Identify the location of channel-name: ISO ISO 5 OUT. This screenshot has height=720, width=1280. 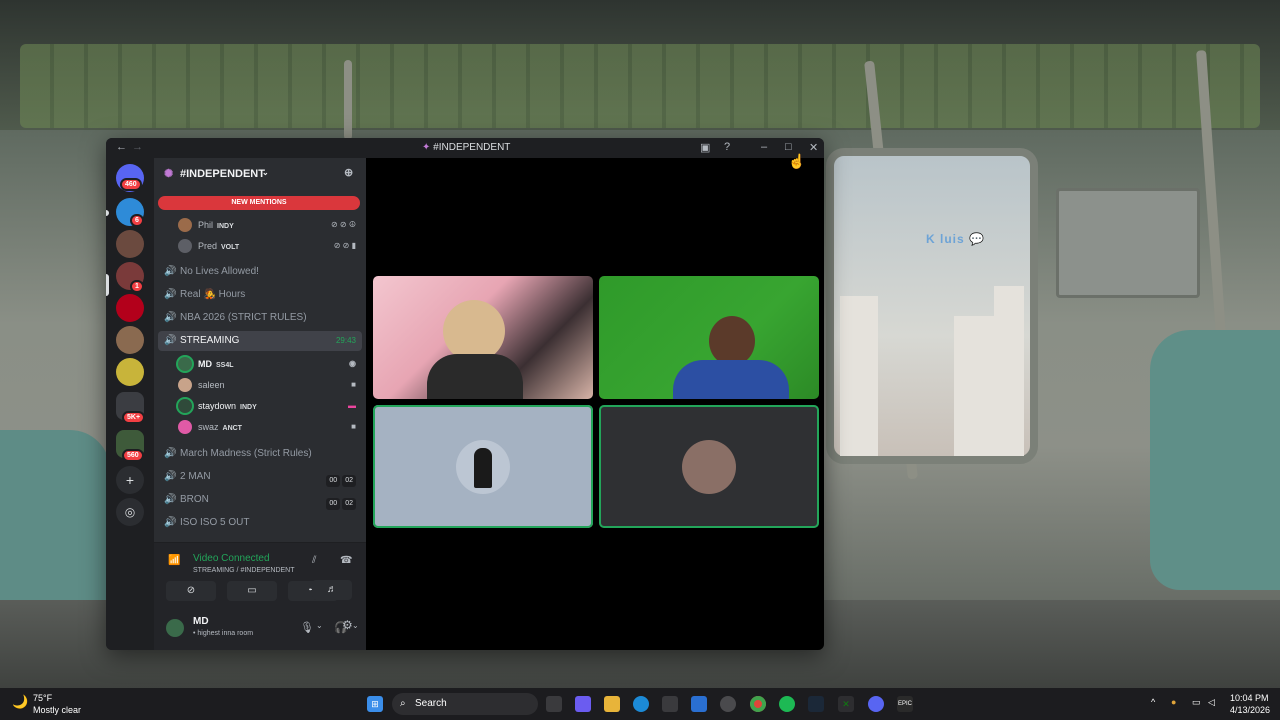
(215, 522).